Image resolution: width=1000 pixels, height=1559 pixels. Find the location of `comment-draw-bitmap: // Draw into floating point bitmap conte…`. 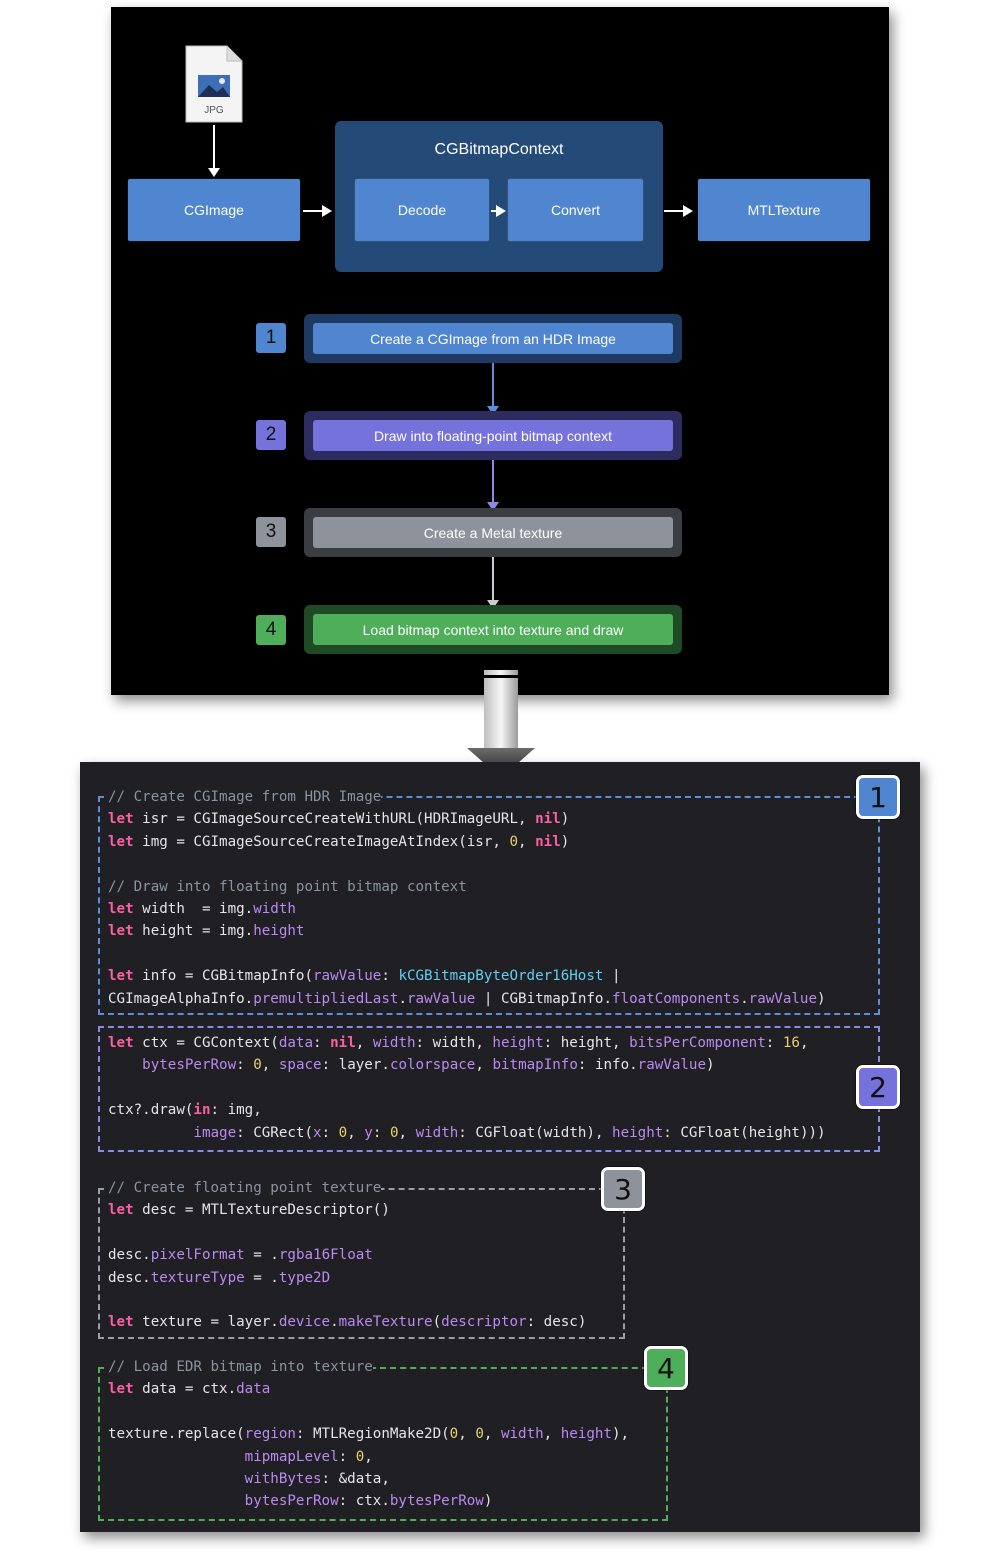

comment-draw-bitmap: // Draw into floating point bitmap conte… is located at coordinates (287, 886).